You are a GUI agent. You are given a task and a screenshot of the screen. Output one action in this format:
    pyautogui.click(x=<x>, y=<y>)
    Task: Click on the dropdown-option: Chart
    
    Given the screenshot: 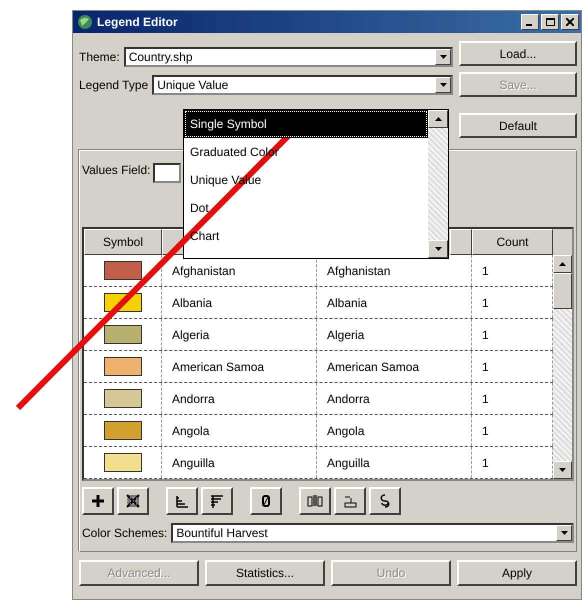 What is the action you would take?
    pyautogui.click(x=306, y=236)
    